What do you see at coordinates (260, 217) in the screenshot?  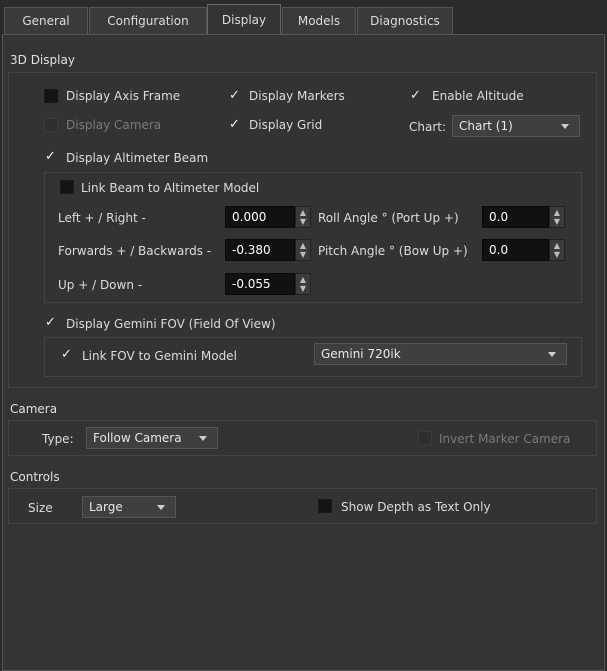 I see `left-right-input: 0.000` at bounding box center [260, 217].